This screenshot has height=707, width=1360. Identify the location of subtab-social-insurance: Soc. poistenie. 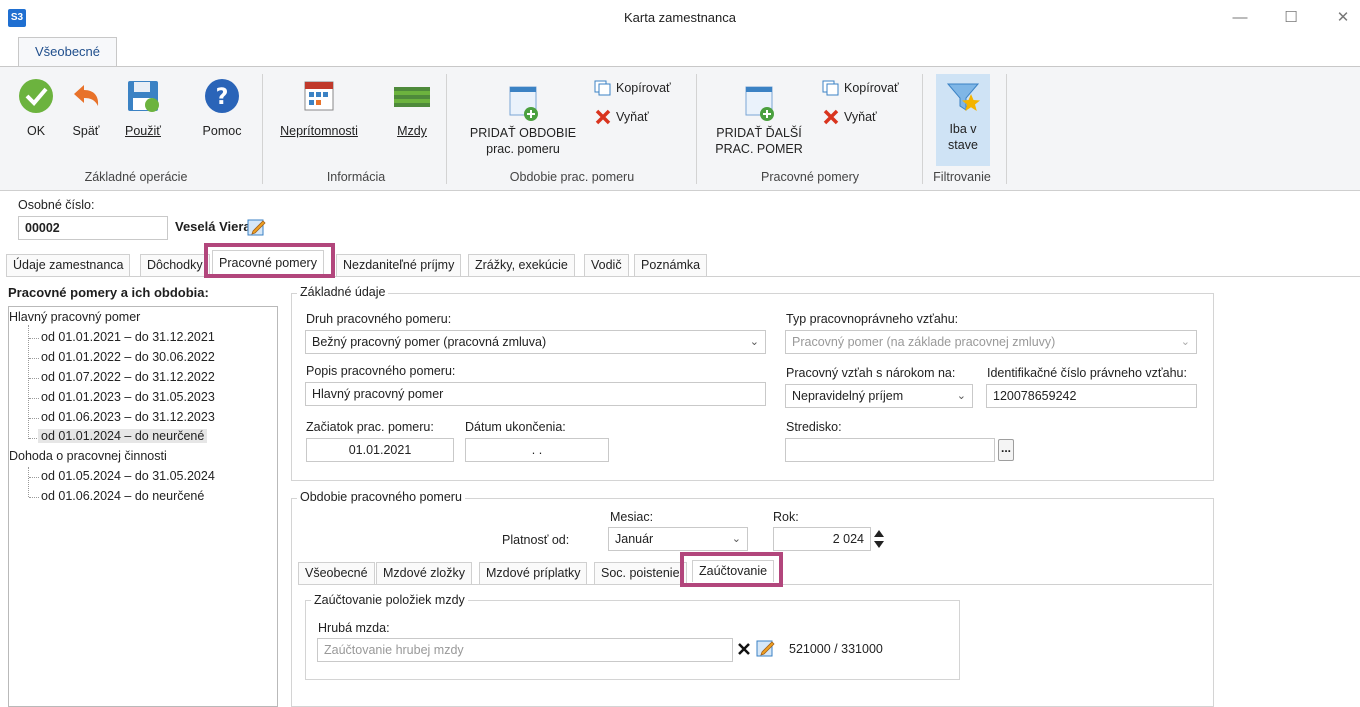
(640, 573).